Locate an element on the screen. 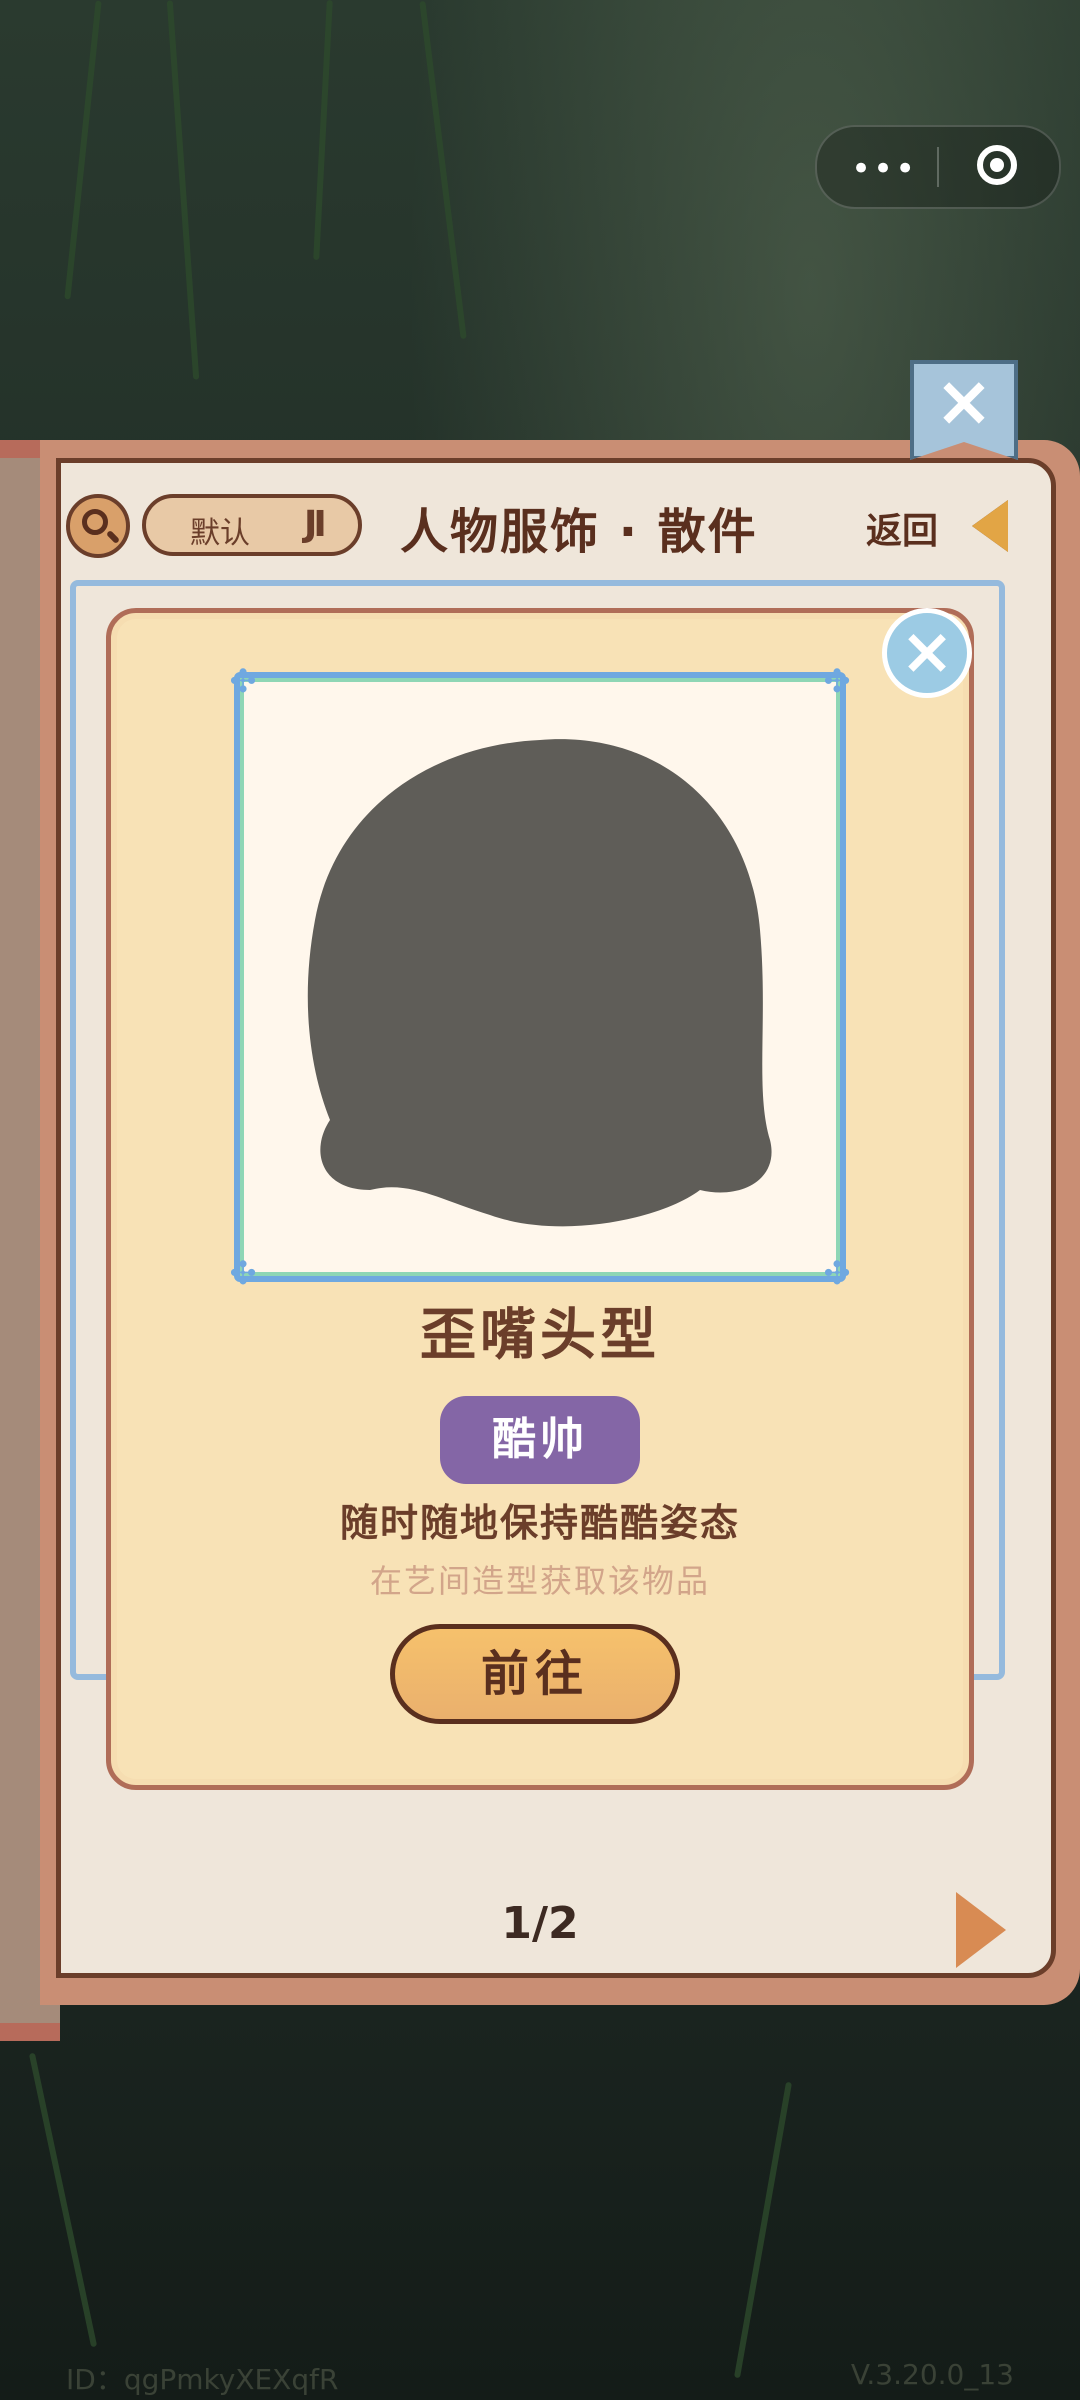 The width and height of the screenshot is (1080, 2400). hairstyle-silhouette-icon is located at coordinates (539, 983).